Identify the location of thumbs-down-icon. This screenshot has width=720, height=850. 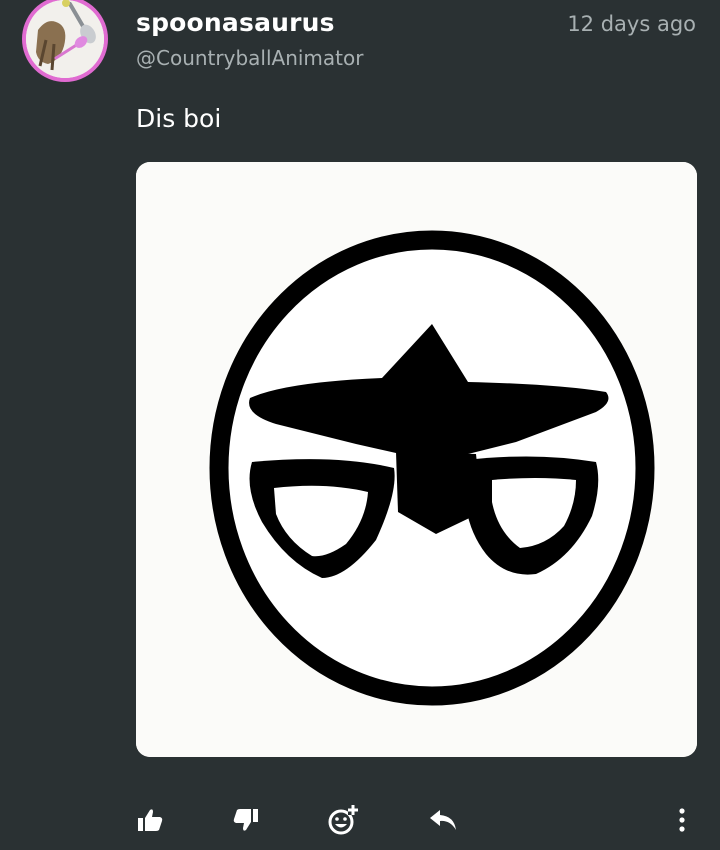
(246, 820).